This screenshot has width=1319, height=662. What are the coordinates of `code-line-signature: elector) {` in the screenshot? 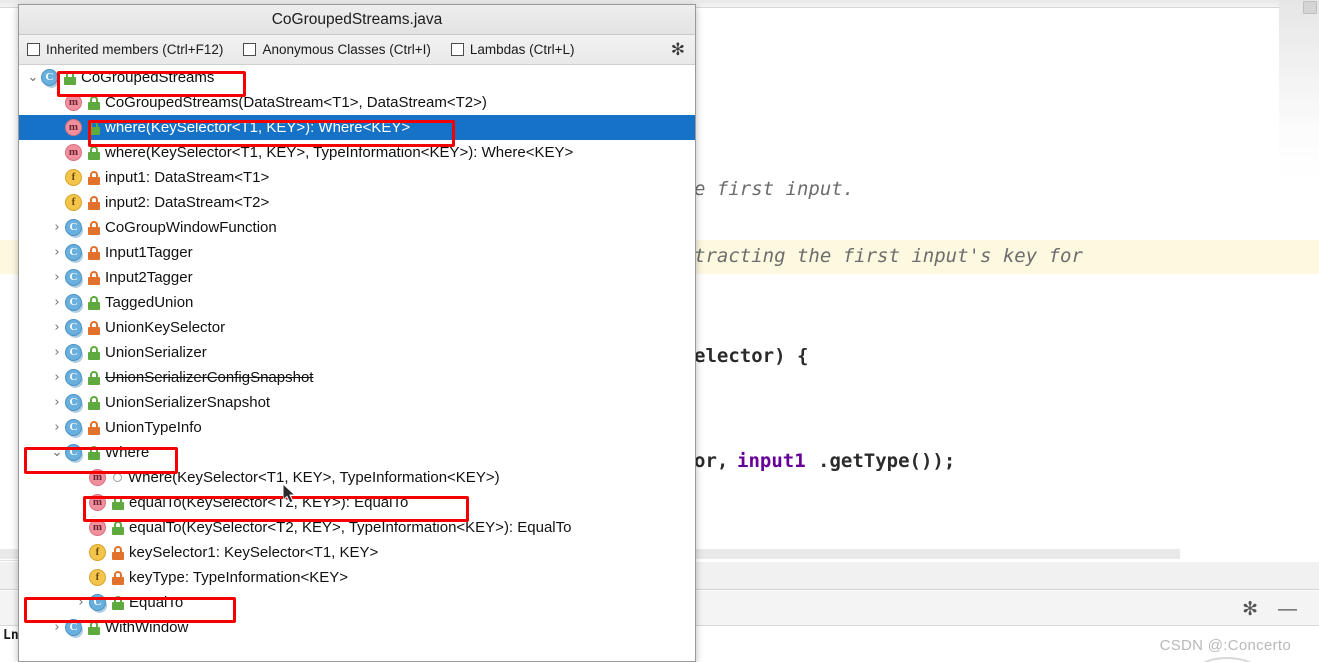 It's located at (751, 356).